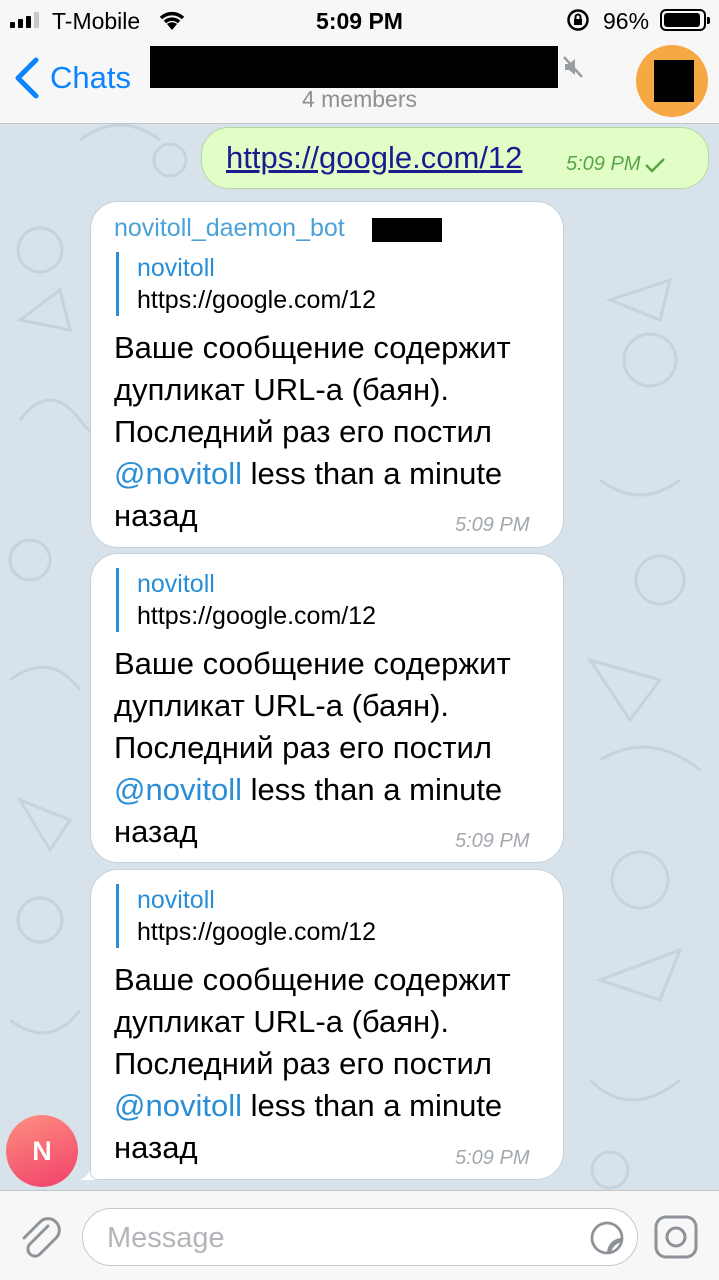 This screenshot has width=719, height=1280. Describe the element at coordinates (40, 1237) in the screenshot. I see `attach-icon` at that location.